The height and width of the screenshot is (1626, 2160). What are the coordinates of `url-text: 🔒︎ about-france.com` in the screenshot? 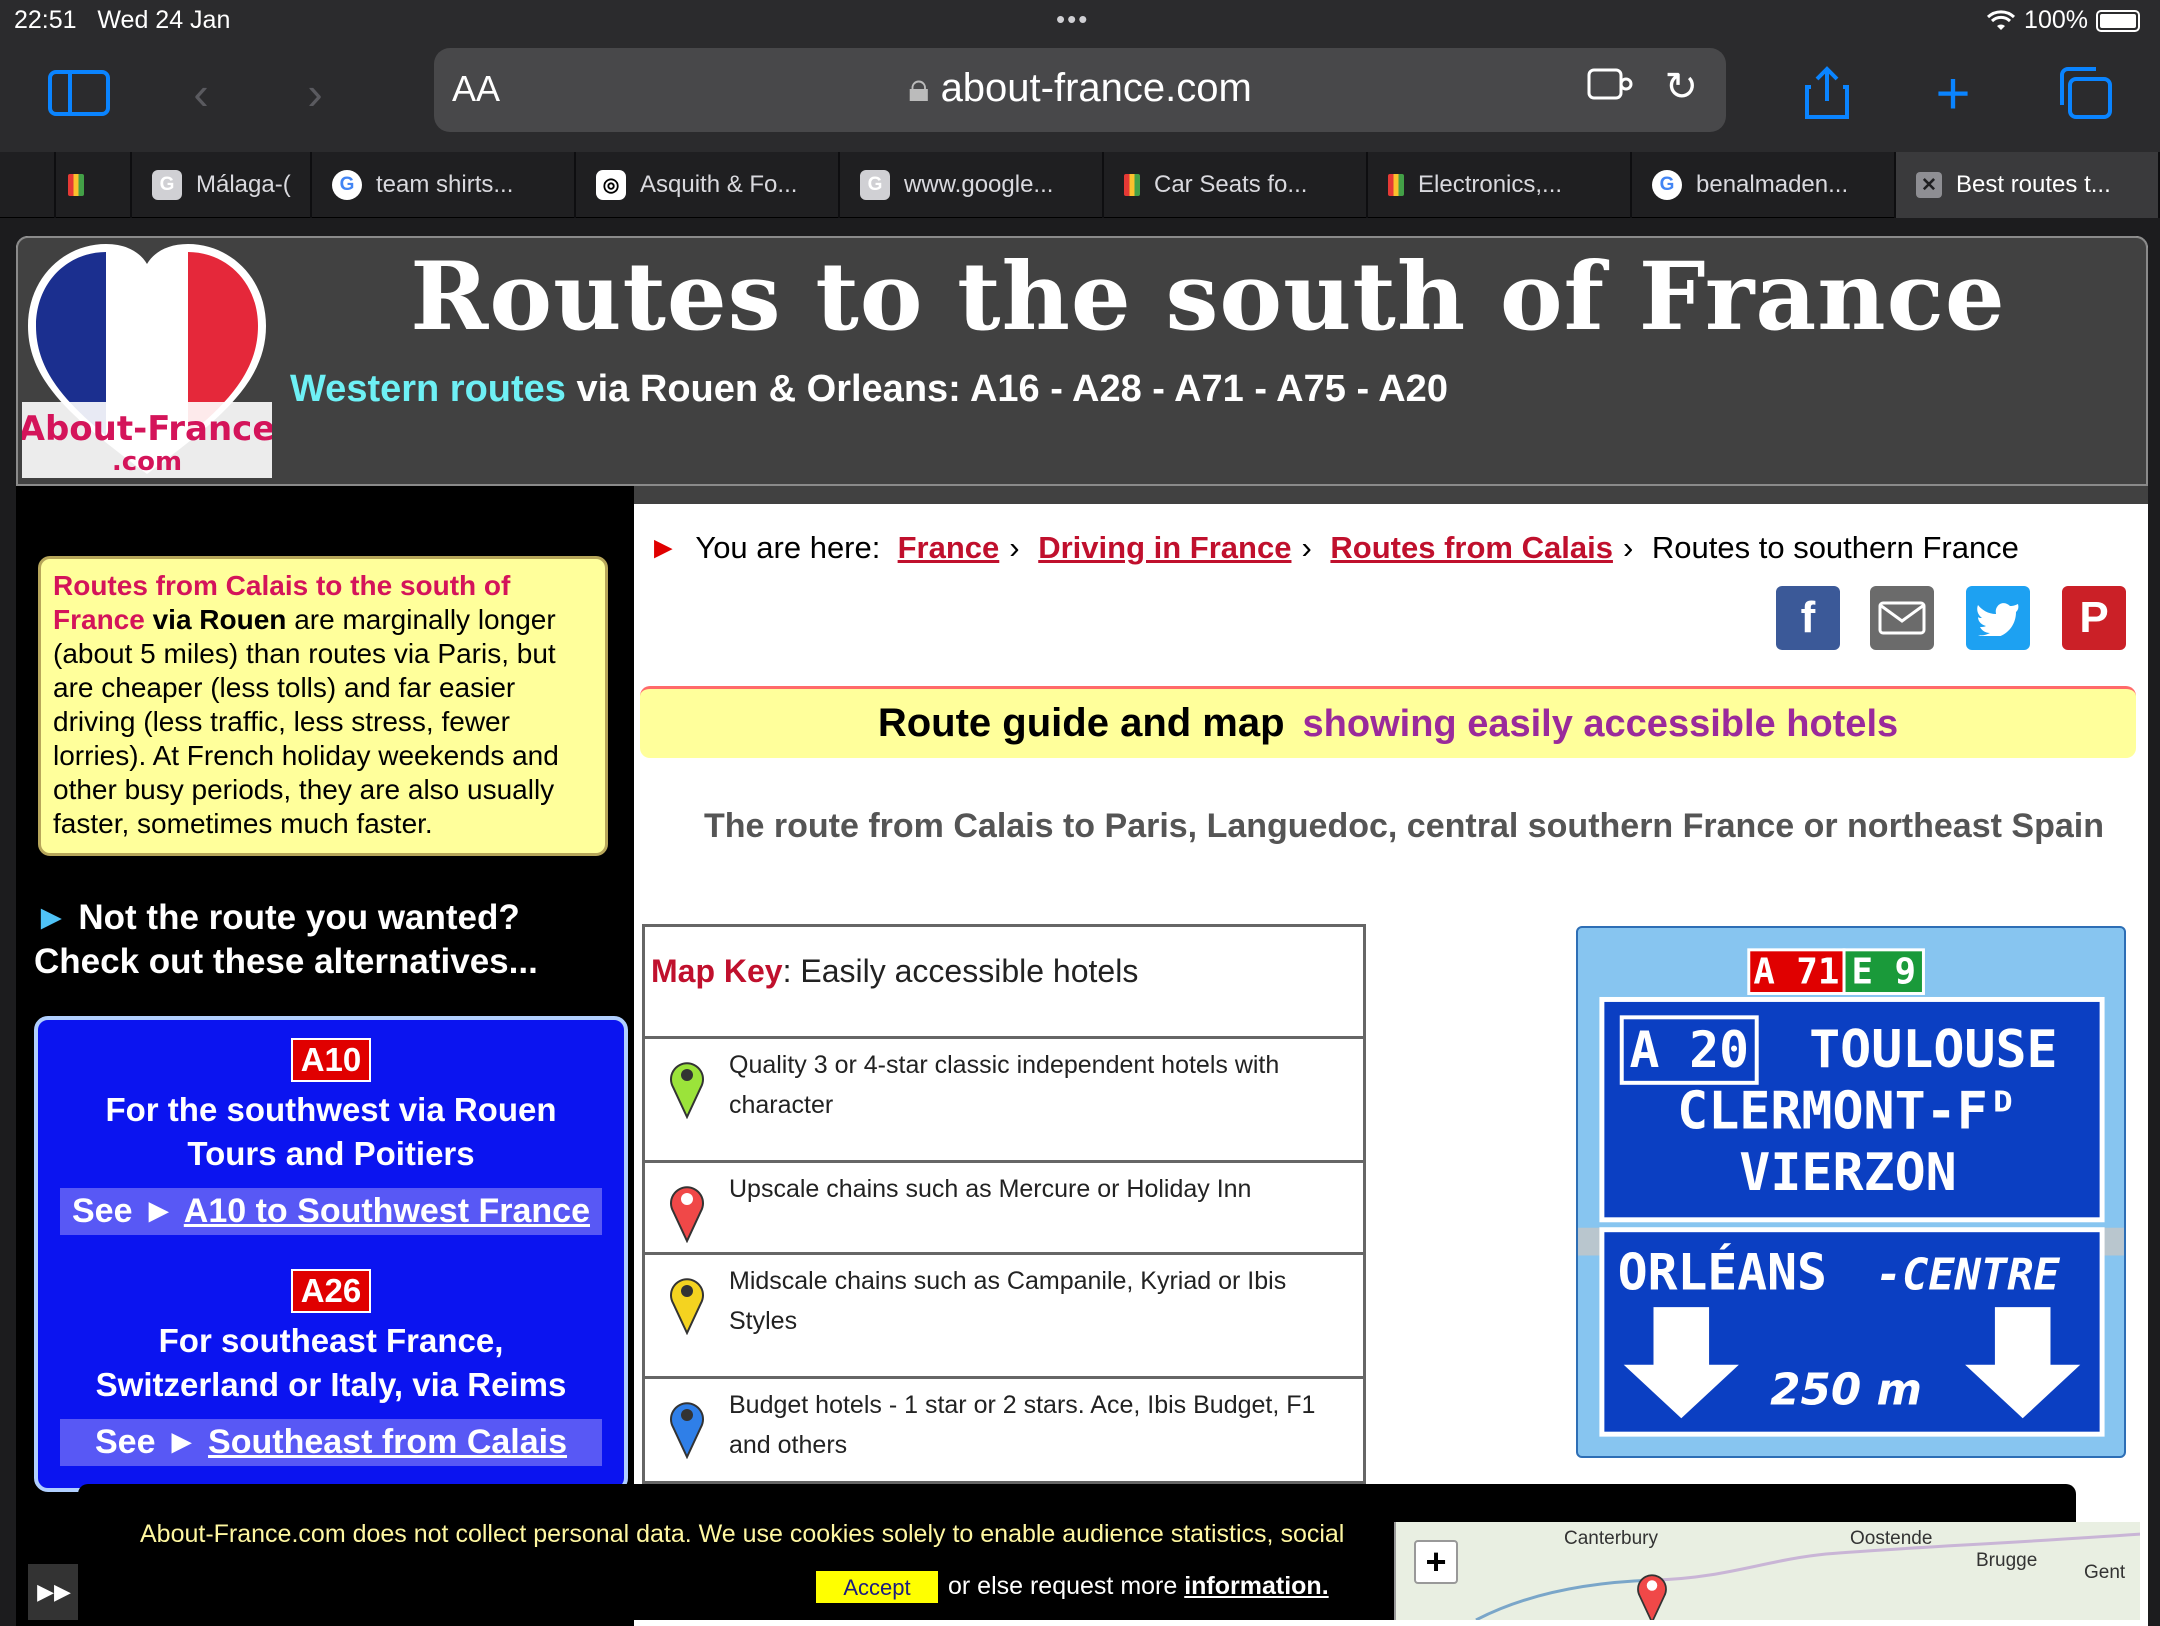 It's located at (1080, 88).